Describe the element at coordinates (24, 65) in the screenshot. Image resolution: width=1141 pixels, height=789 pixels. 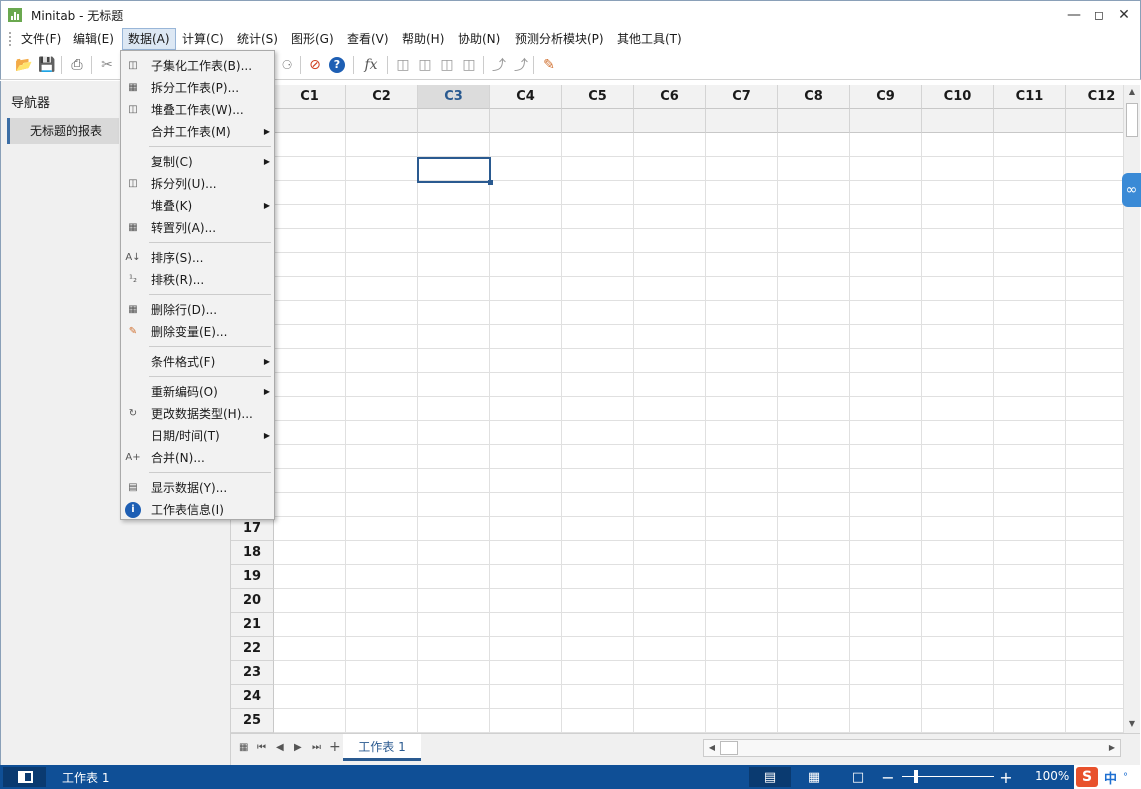
I see `open-icon: 📂` at that location.